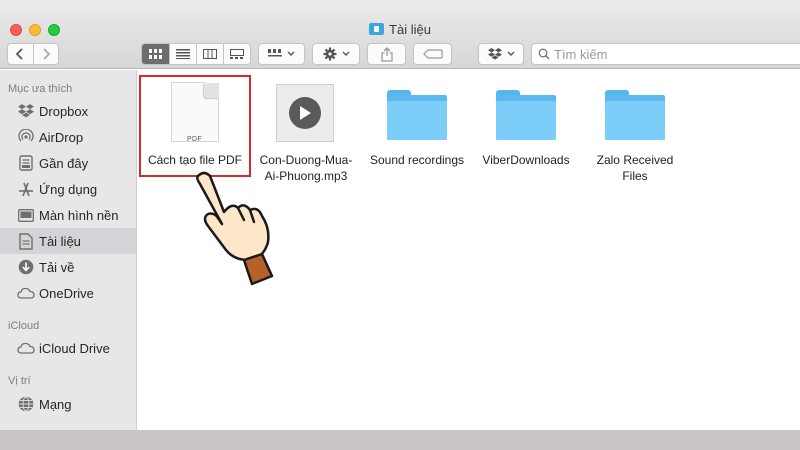 This screenshot has height=450, width=800. Describe the element at coordinates (377, 29) in the screenshot. I see `documents-folder-icon` at that location.